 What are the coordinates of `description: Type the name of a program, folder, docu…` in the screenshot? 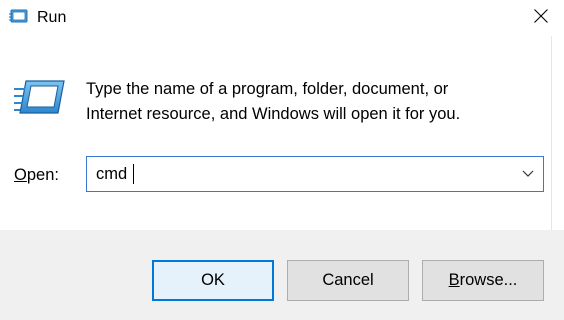 It's located at (306, 102).